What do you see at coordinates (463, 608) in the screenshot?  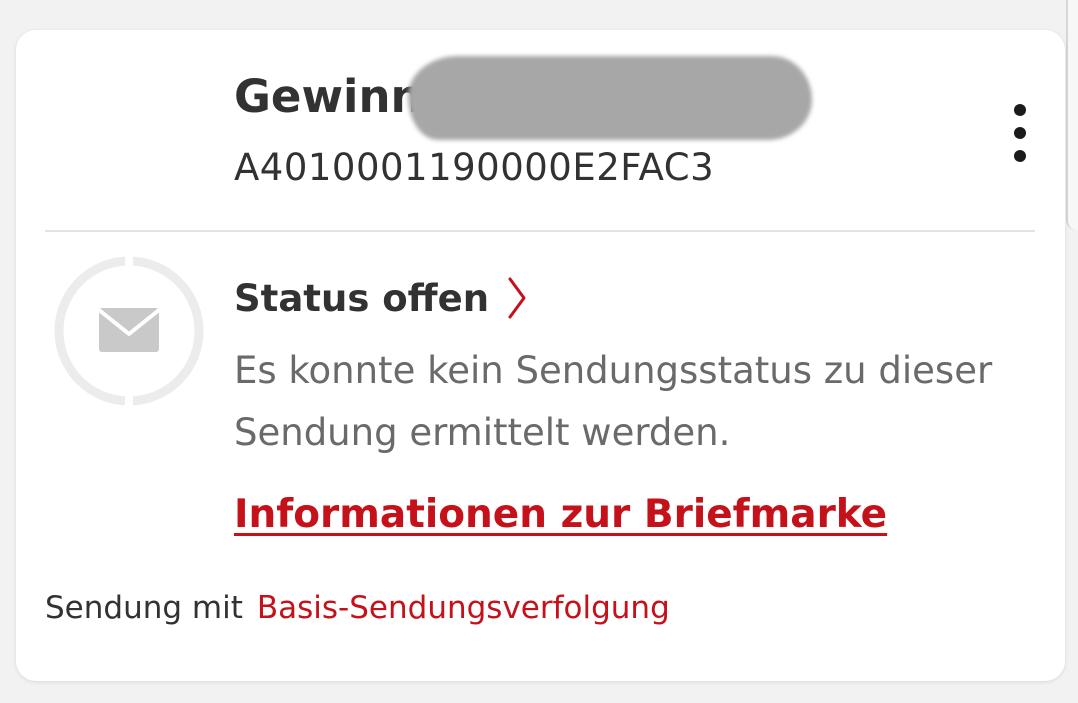 I see `tracking-type-link: Basis-Sendungsverfolgung` at bounding box center [463, 608].